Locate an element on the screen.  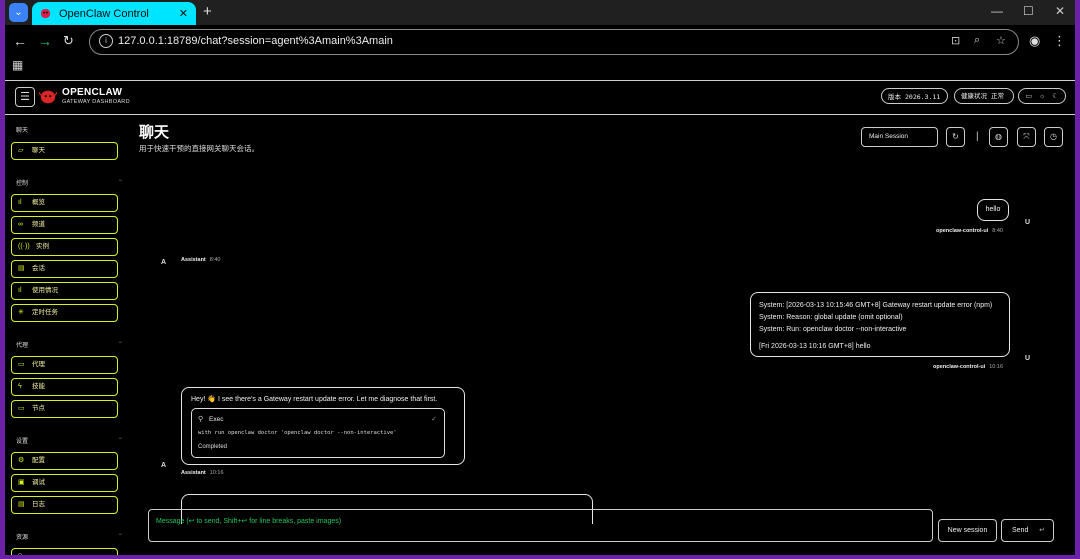
tab-title: OpenClaw Control is located at coordinates (104, 13).